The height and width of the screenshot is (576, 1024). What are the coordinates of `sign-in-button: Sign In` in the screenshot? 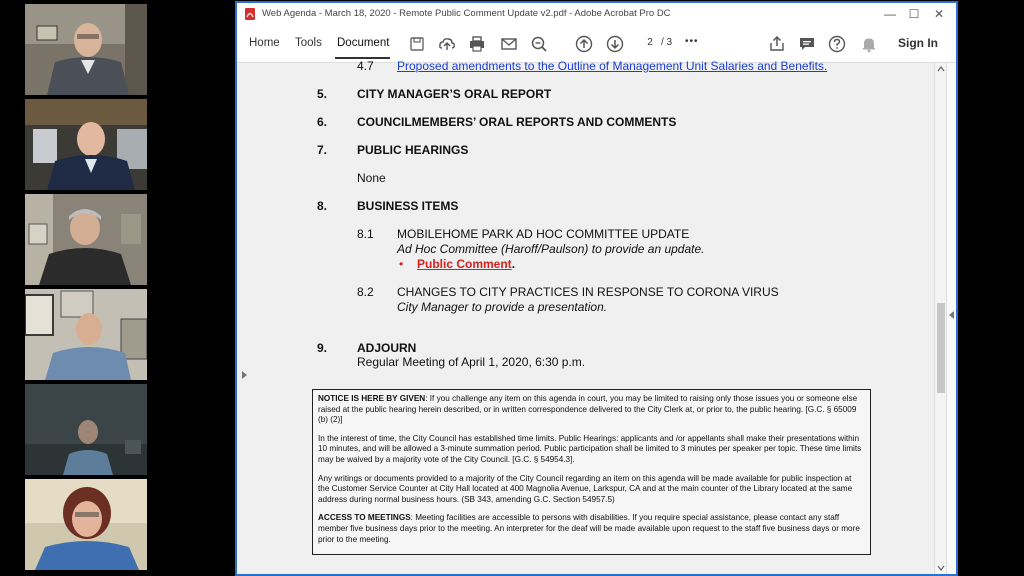 It's located at (918, 43).